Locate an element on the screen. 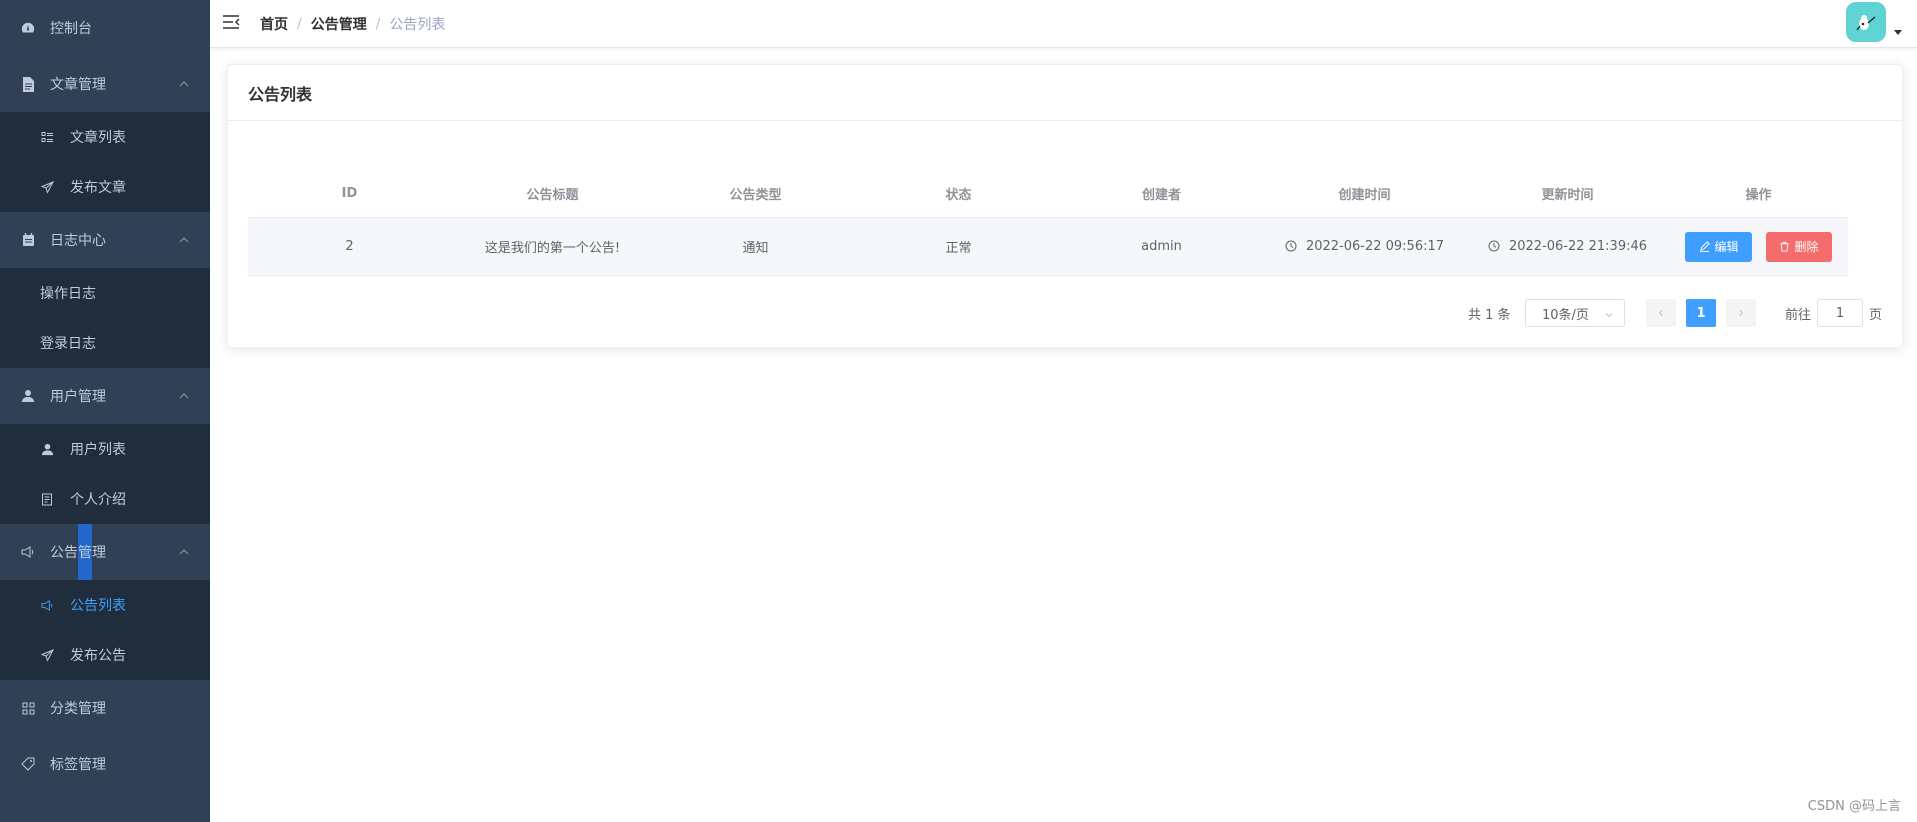  sidebar-item-label: 用户列表 is located at coordinates (98, 450).